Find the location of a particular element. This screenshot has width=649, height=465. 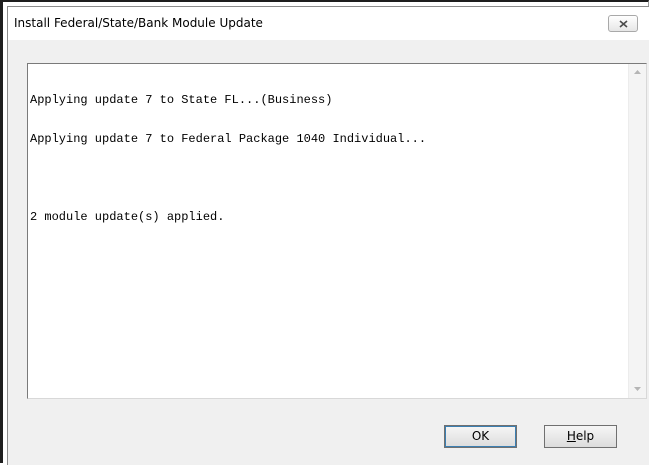

title-bar: Install Federal/State/Bank Module Update is located at coordinates (328, 23).